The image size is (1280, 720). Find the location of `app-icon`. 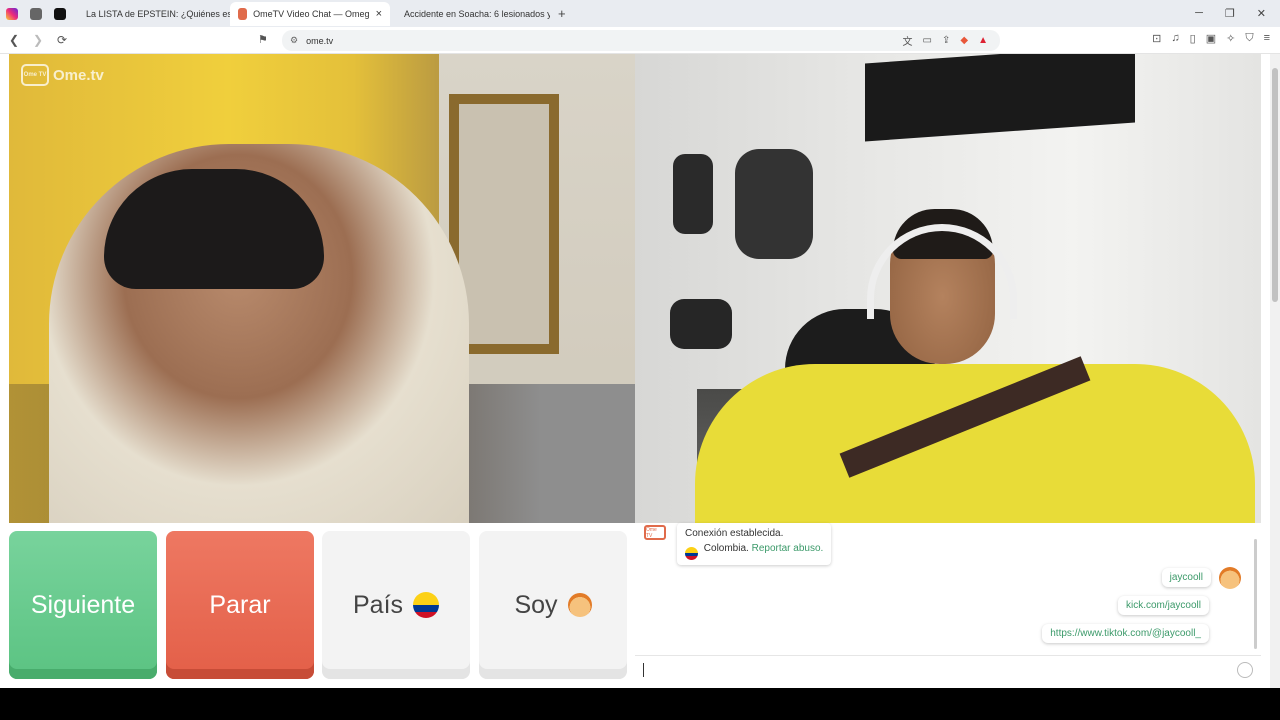

app-icon is located at coordinates (36, 13).